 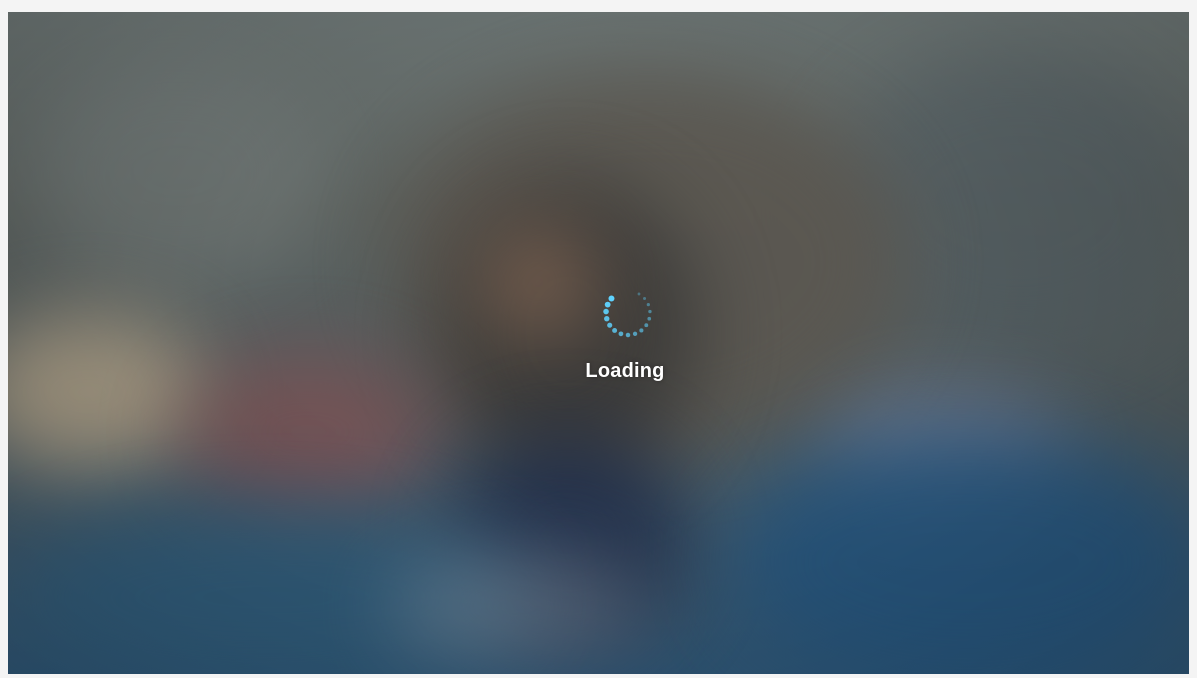 I want to click on spinner-icon, so click(x=627, y=315).